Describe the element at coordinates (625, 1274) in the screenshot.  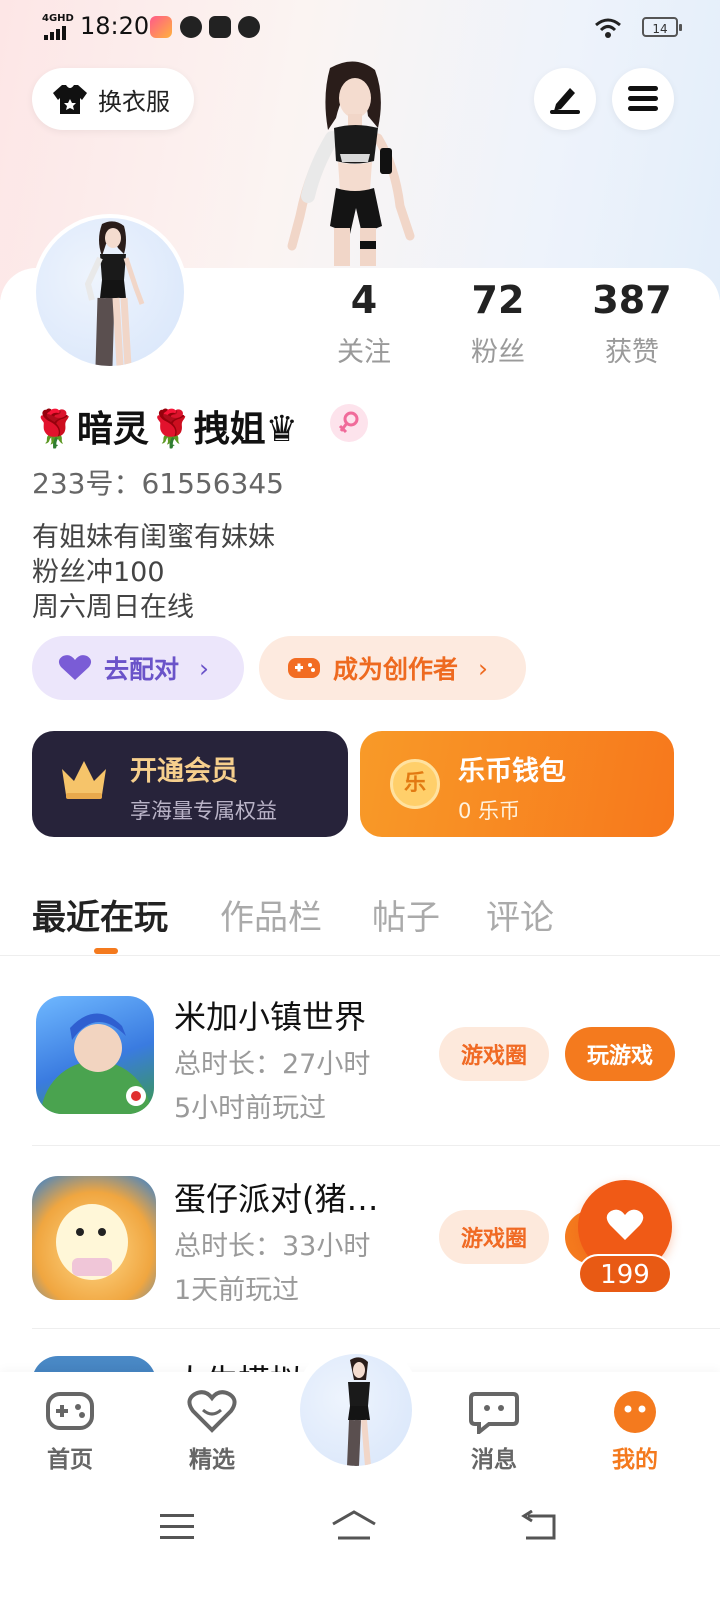
I see `like-count: 199` at that location.